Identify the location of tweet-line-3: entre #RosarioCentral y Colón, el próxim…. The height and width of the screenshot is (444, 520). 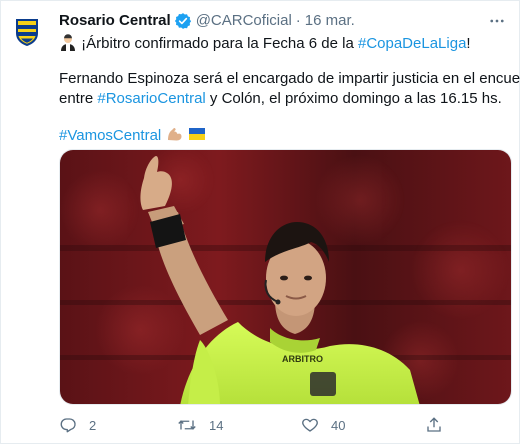
(285, 99).